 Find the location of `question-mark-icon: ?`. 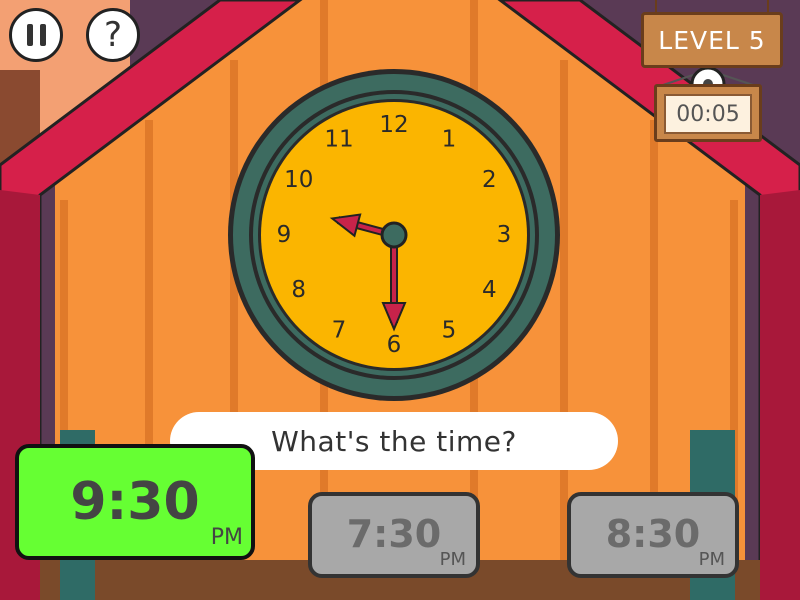

question-mark-icon: ? is located at coordinates (113, 35).